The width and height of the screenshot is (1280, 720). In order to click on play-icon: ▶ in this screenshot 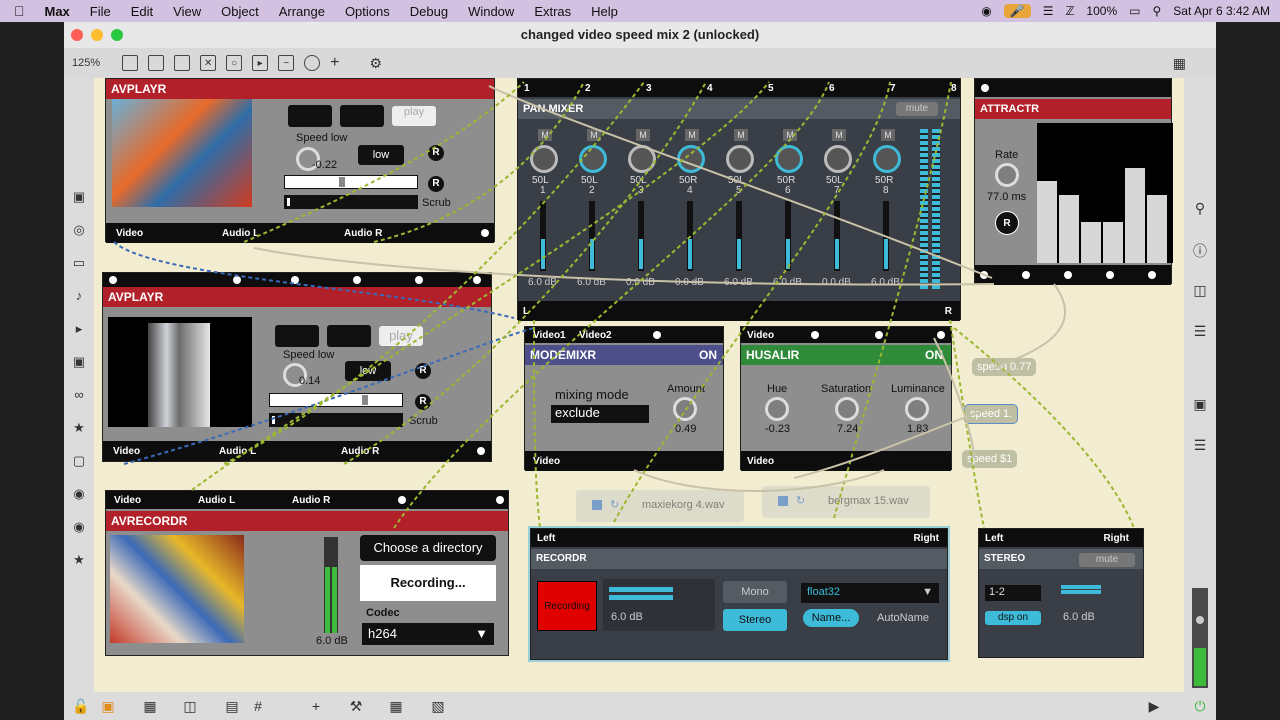, I will do `click(1154, 706)`.